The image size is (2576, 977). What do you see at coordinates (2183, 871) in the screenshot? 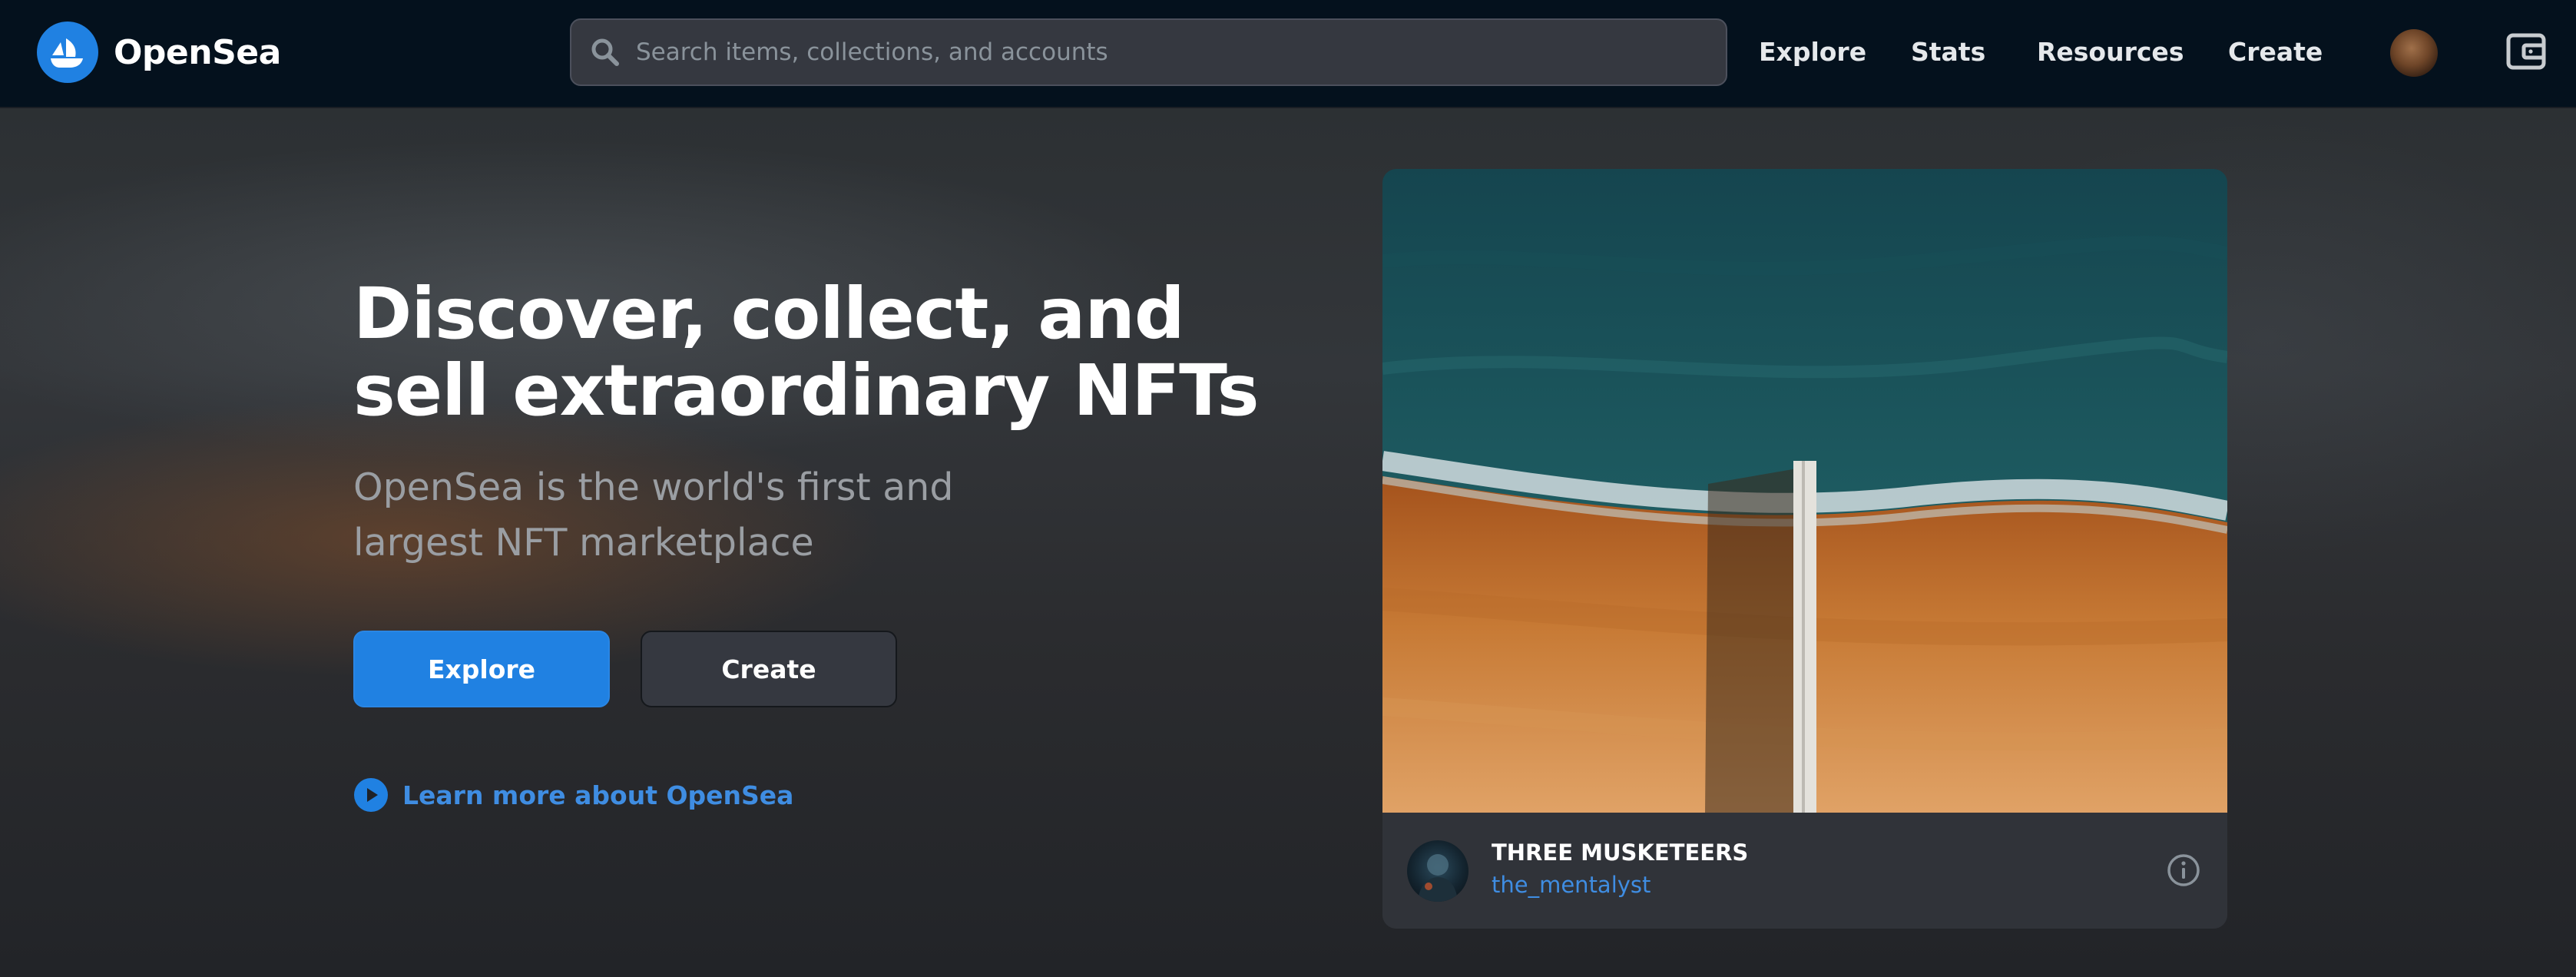
I see `info-icon` at bounding box center [2183, 871].